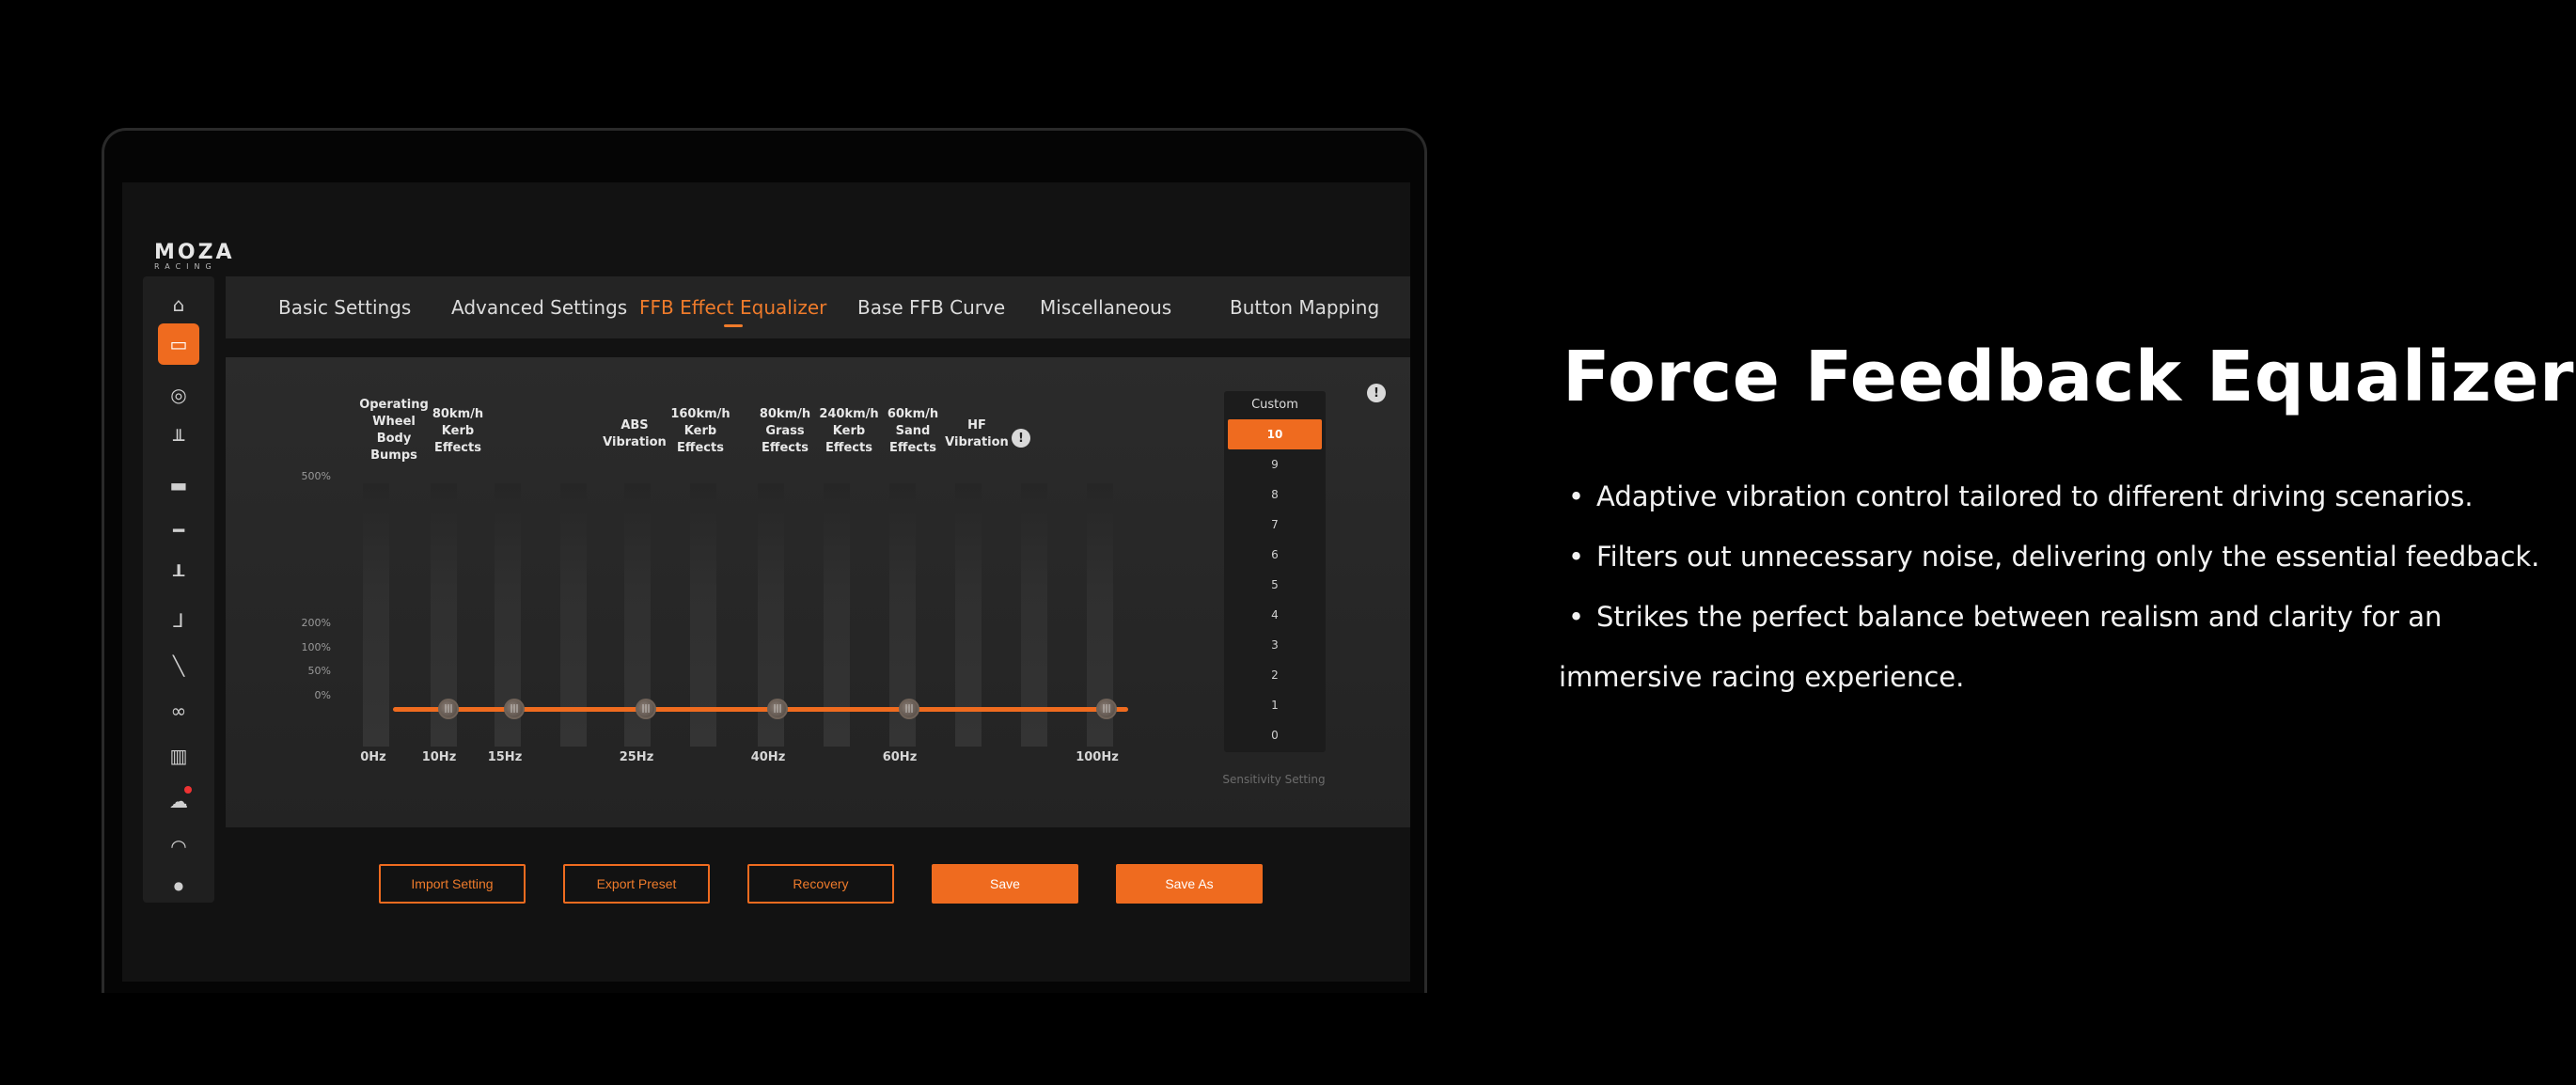 The width and height of the screenshot is (2576, 1085). I want to click on x-label-100hz: 100Hz, so click(1098, 757).